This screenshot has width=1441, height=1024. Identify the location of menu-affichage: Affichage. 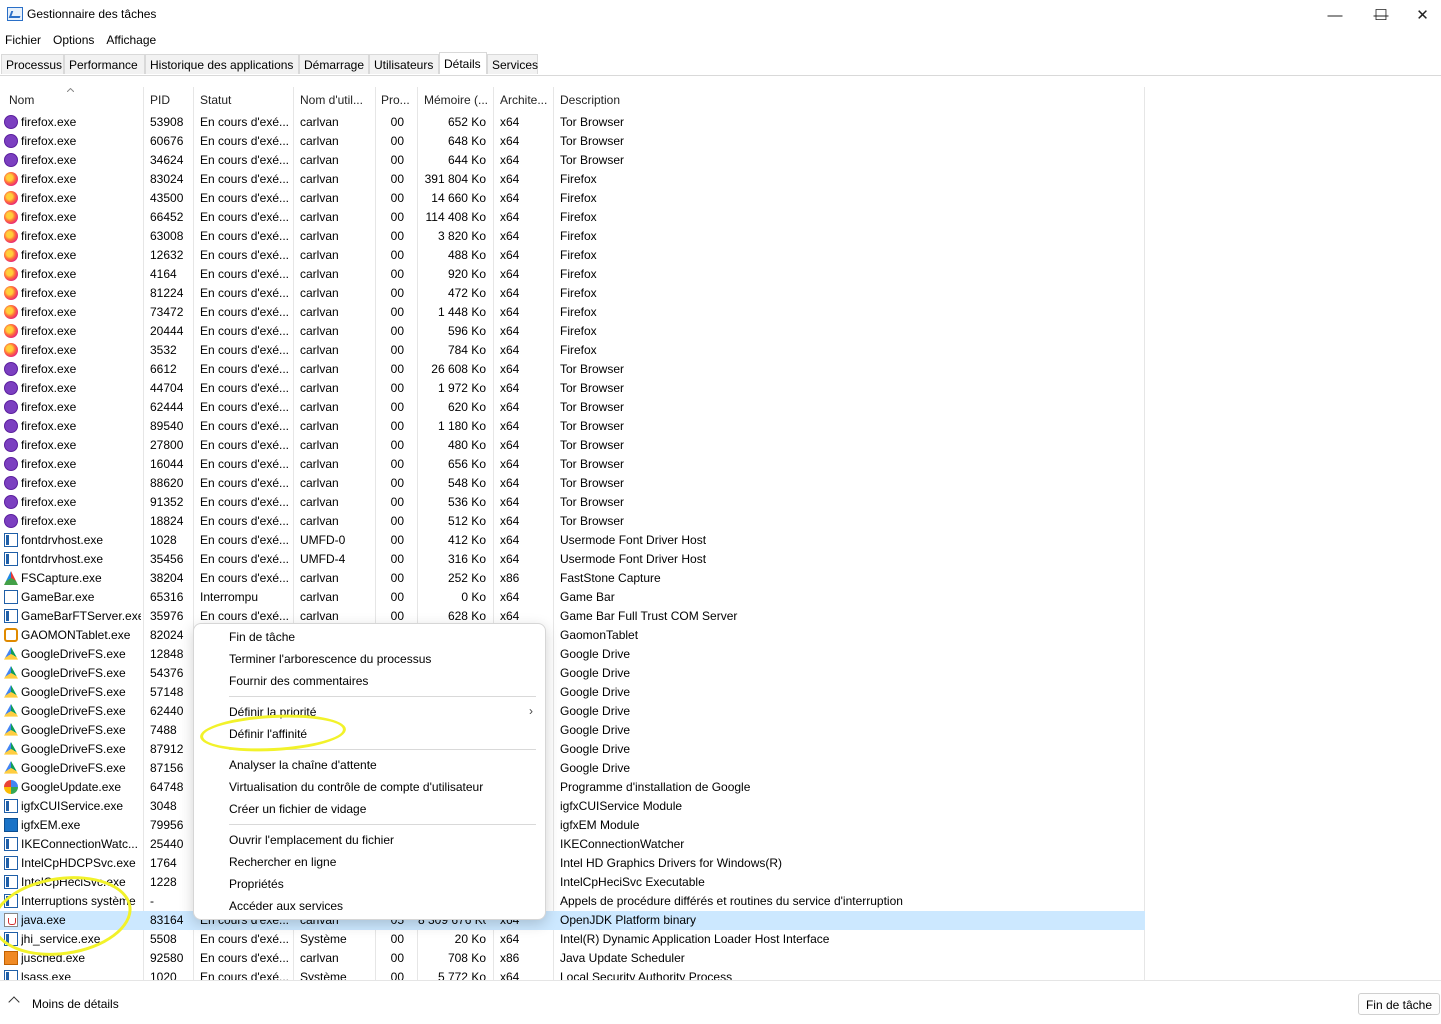
(131, 40).